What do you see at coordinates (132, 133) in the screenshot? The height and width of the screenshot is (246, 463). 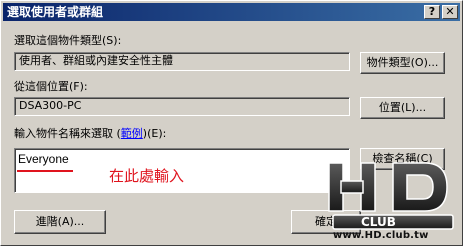 I see `examples-link: 範例` at bounding box center [132, 133].